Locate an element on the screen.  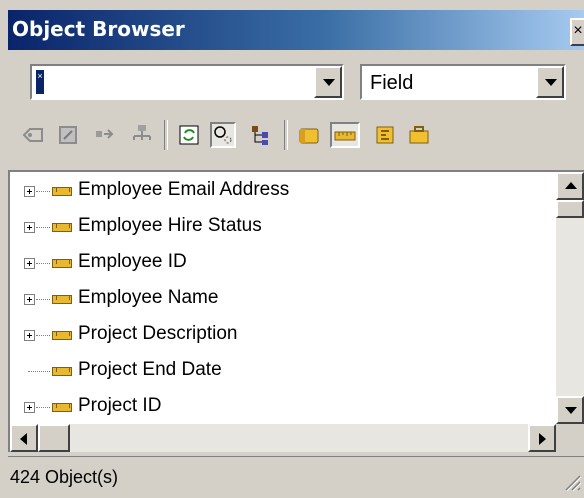
hierarchy-icon is located at coordinates (141, 135).